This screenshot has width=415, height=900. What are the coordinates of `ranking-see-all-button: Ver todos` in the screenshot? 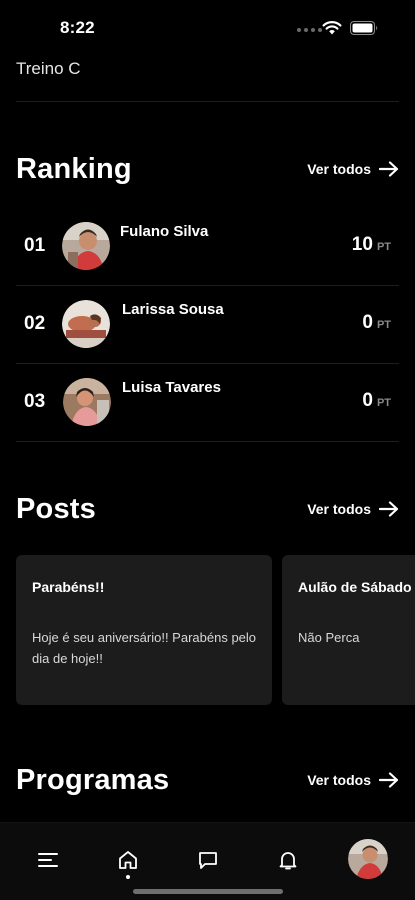 It's located at (353, 169).